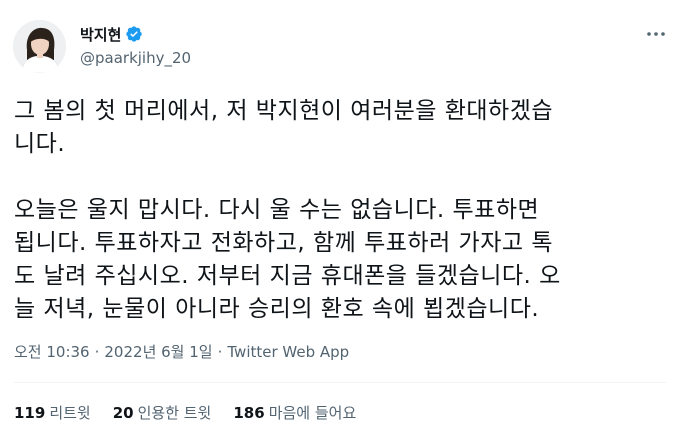 The image size is (680, 442). I want to click on likes-stat: 186 마음에 들어요, so click(294, 412).